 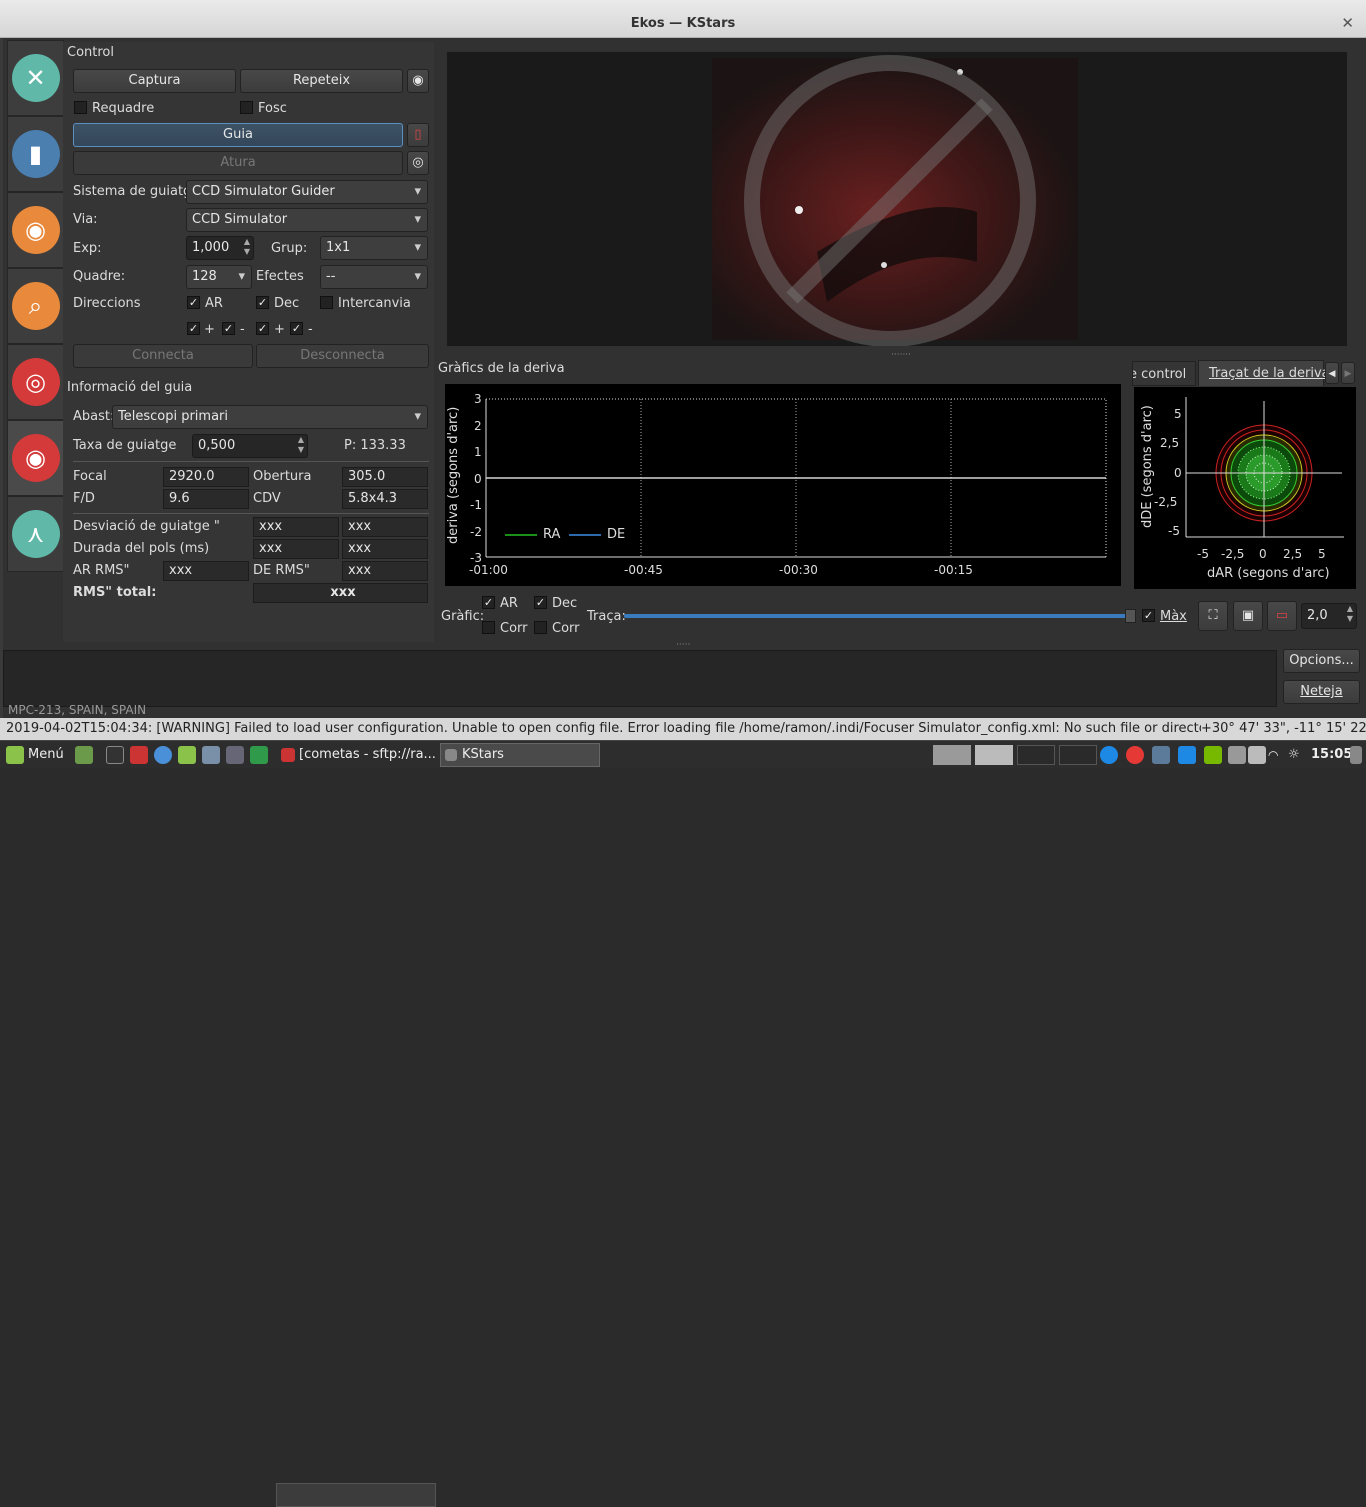 What do you see at coordinates (1273, 755) in the screenshot?
I see `wifi-icon: ◠` at bounding box center [1273, 755].